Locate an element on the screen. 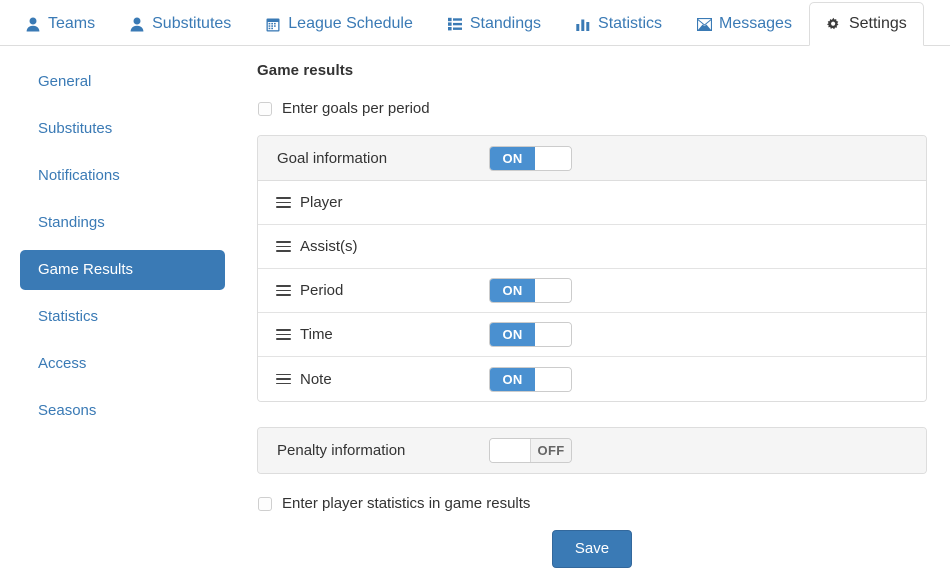 This screenshot has height=584, width=950. tab-label: Statistics is located at coordinates (630, 23).